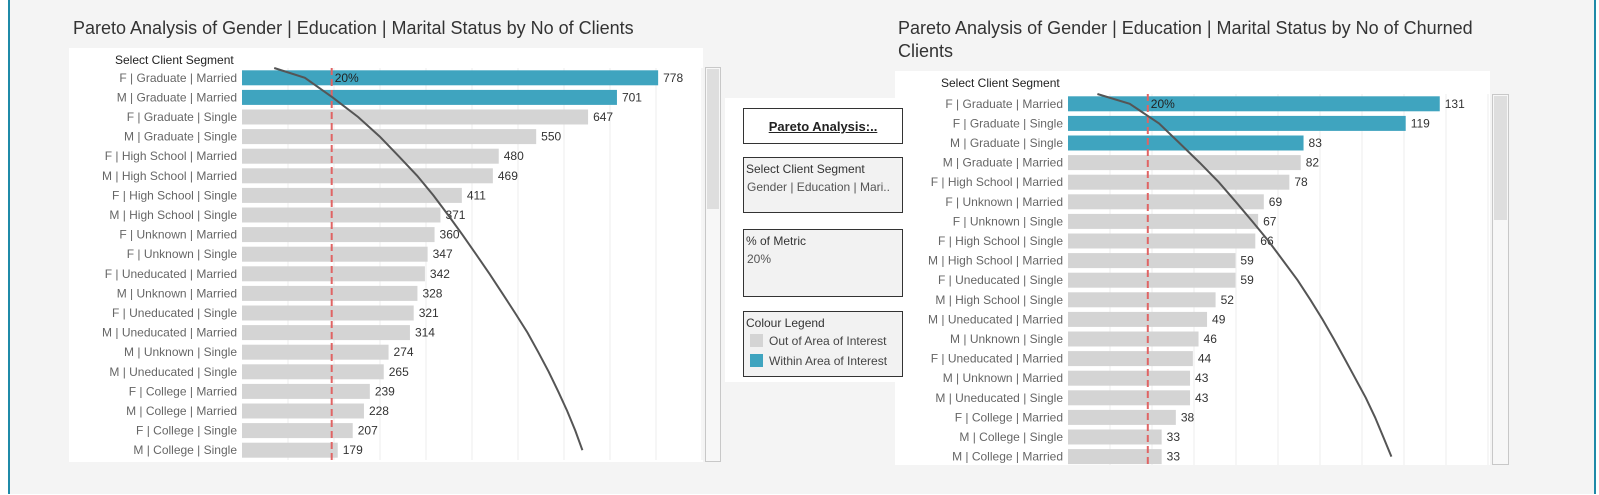 This screenshot has width=1599, height=495. What do you see at coordinates (1301, 182) in the screenshot?
I see `right-value-label: 78` at bounding box center [1301, 182].